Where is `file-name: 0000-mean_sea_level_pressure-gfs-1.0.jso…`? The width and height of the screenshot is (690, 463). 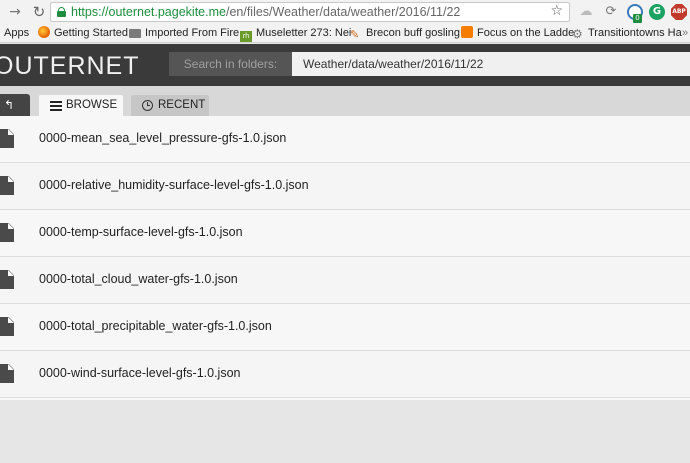 file-name: 0000-mean_sea_level_pressure-gfs-1.0.jso… is located at coordinates (162, 138).